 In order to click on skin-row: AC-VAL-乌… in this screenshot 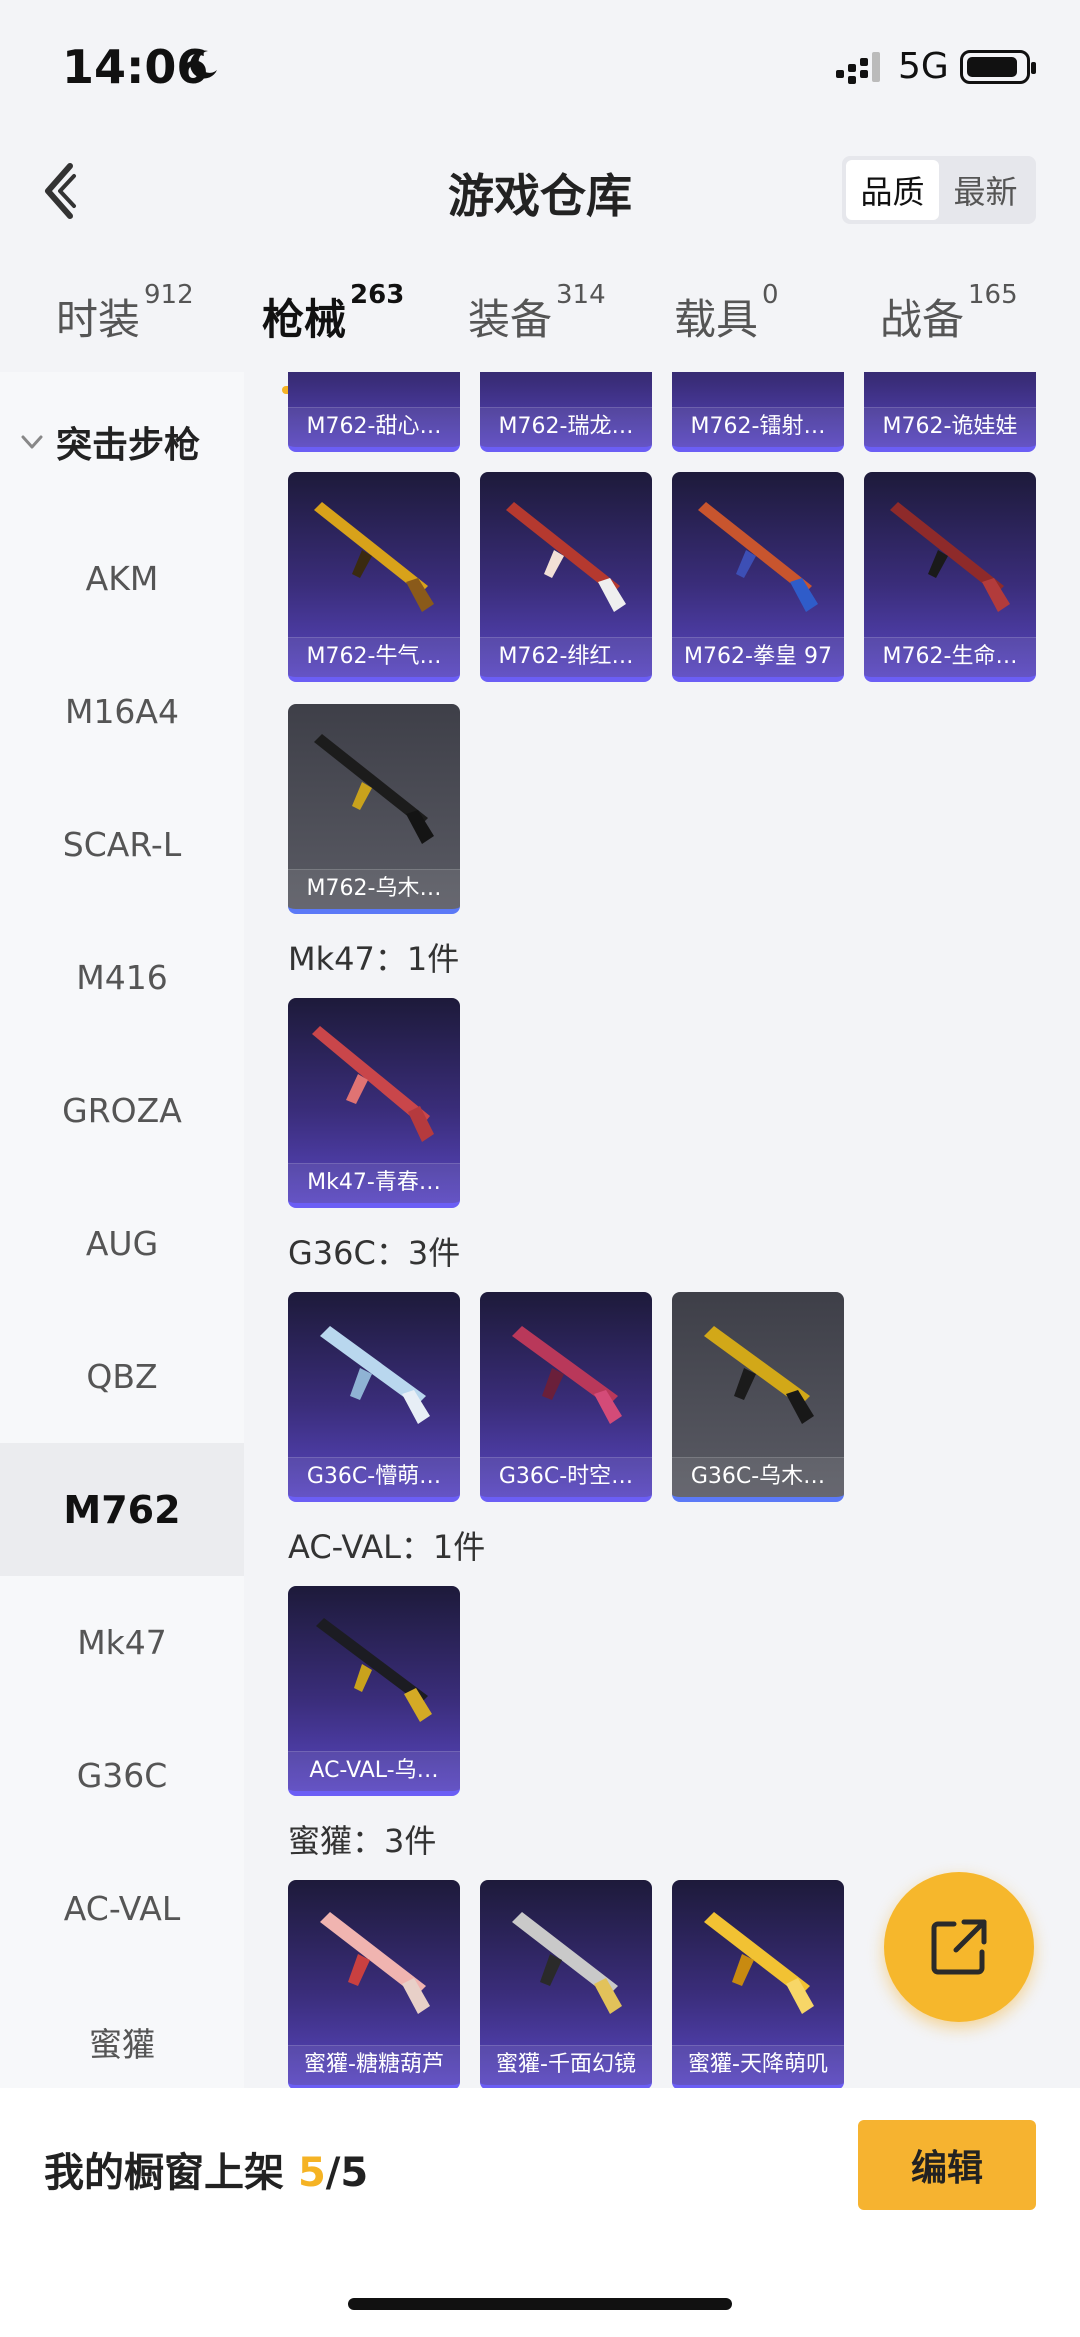, I will do `click(374, 1691)`.